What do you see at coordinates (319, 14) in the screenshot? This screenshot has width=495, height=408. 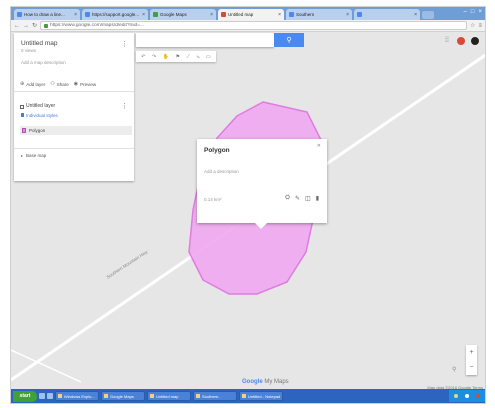 I see `browser-tab-5: Southern ×` at bounding box center [319, 14].